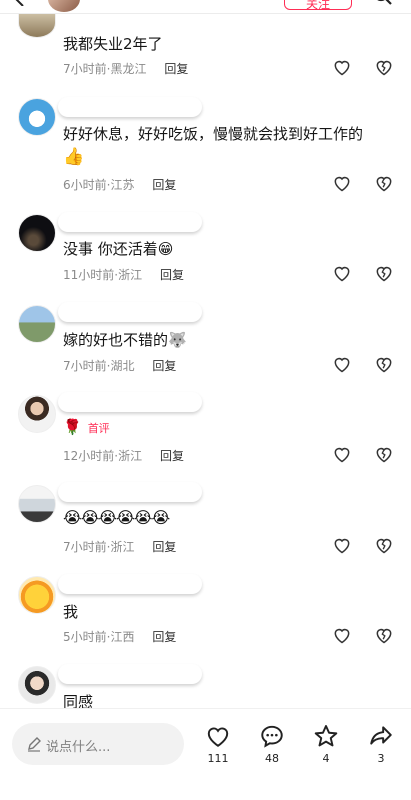 Image resolution: width=411 pixels, height=800 pixels. I want to click on back-arrow-icon, so click(20, 3).